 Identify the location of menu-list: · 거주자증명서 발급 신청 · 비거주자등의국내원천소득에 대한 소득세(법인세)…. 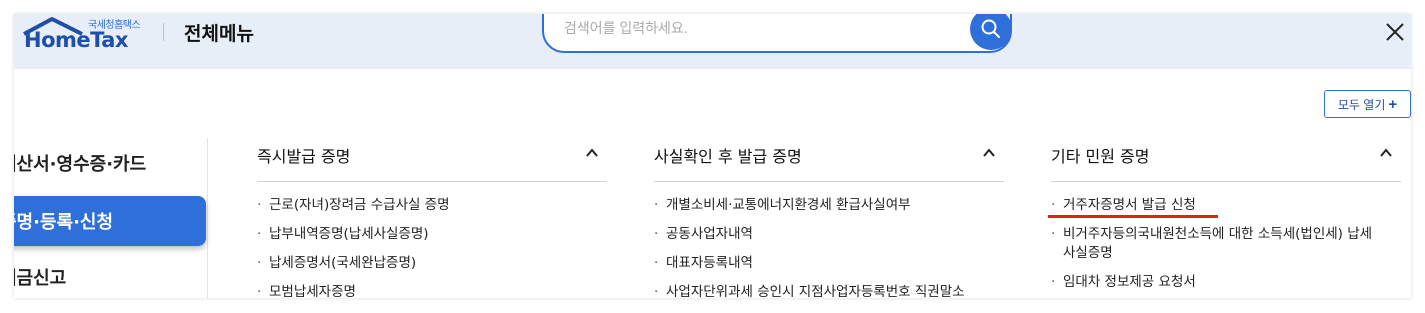
(1226, 237).